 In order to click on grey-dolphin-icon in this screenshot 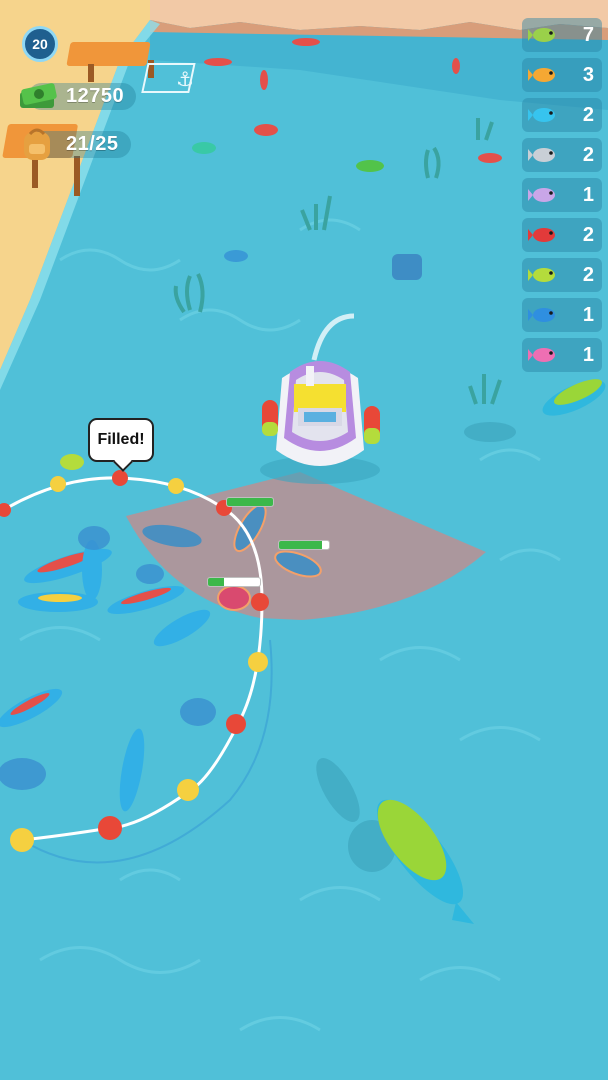, I will do `click(541, 155)`.